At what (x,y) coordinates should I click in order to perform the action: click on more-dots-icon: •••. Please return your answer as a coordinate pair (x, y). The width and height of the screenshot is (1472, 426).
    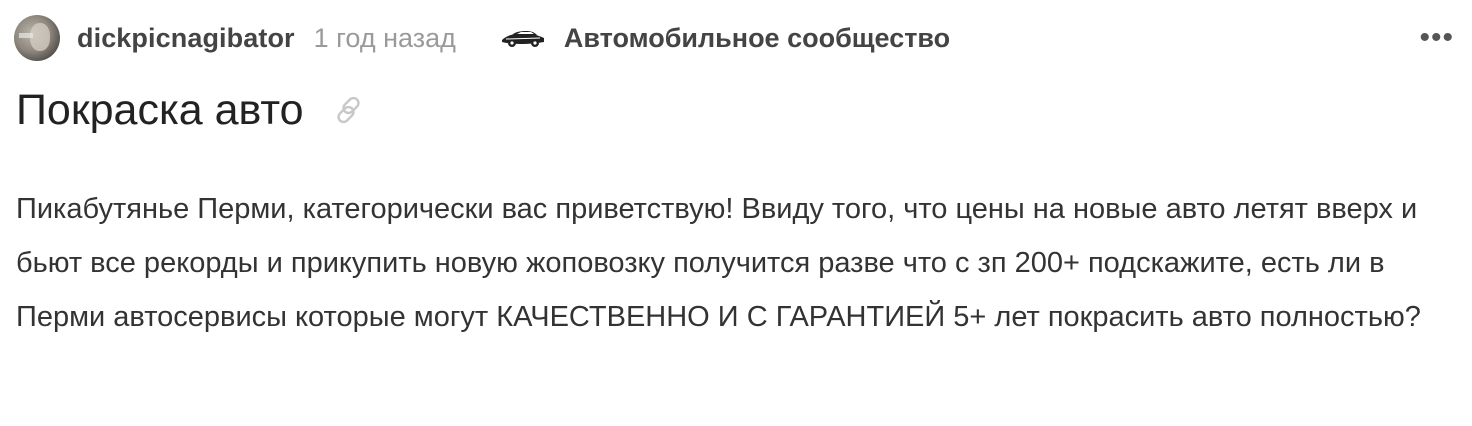
    Looking at the image, I should click on (1436, 38).